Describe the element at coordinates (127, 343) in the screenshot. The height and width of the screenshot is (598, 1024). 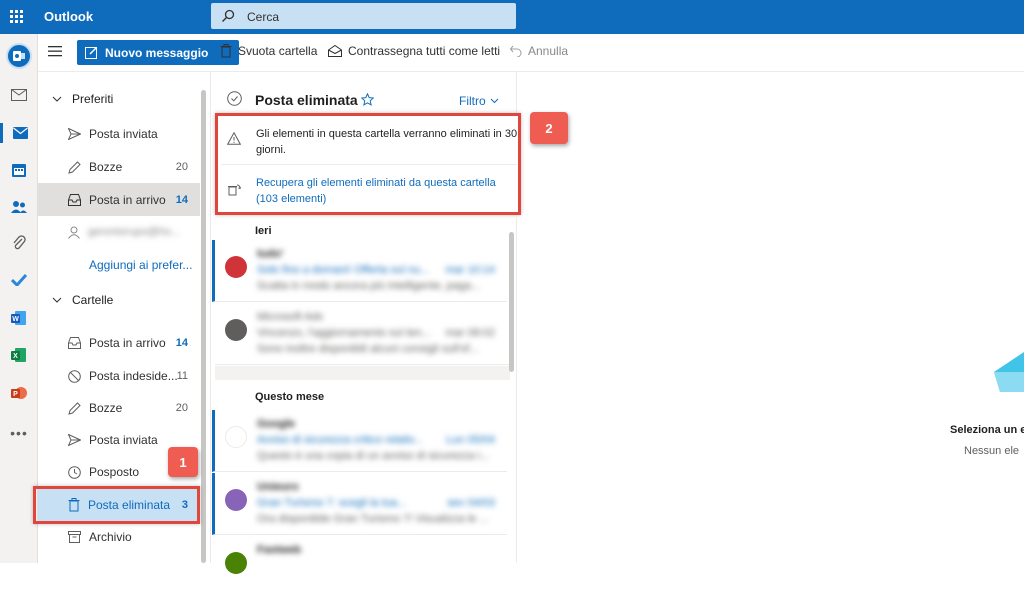
I see `folder-item-label: Posta in arrivo` at that location.